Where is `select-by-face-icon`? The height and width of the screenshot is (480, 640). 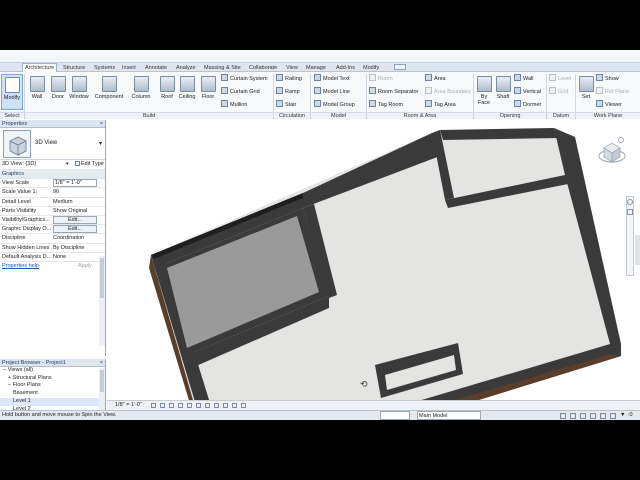 select-by-face-icon is located at coordinates (603, 416).